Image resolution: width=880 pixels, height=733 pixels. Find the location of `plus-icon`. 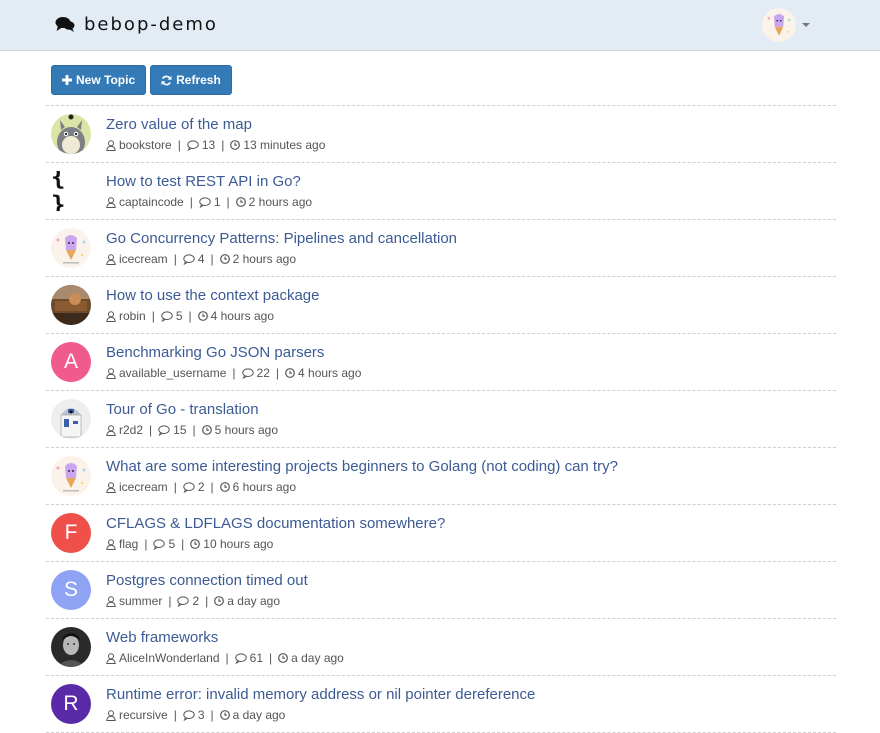

plus-icon is located at coordinates (67, 80).